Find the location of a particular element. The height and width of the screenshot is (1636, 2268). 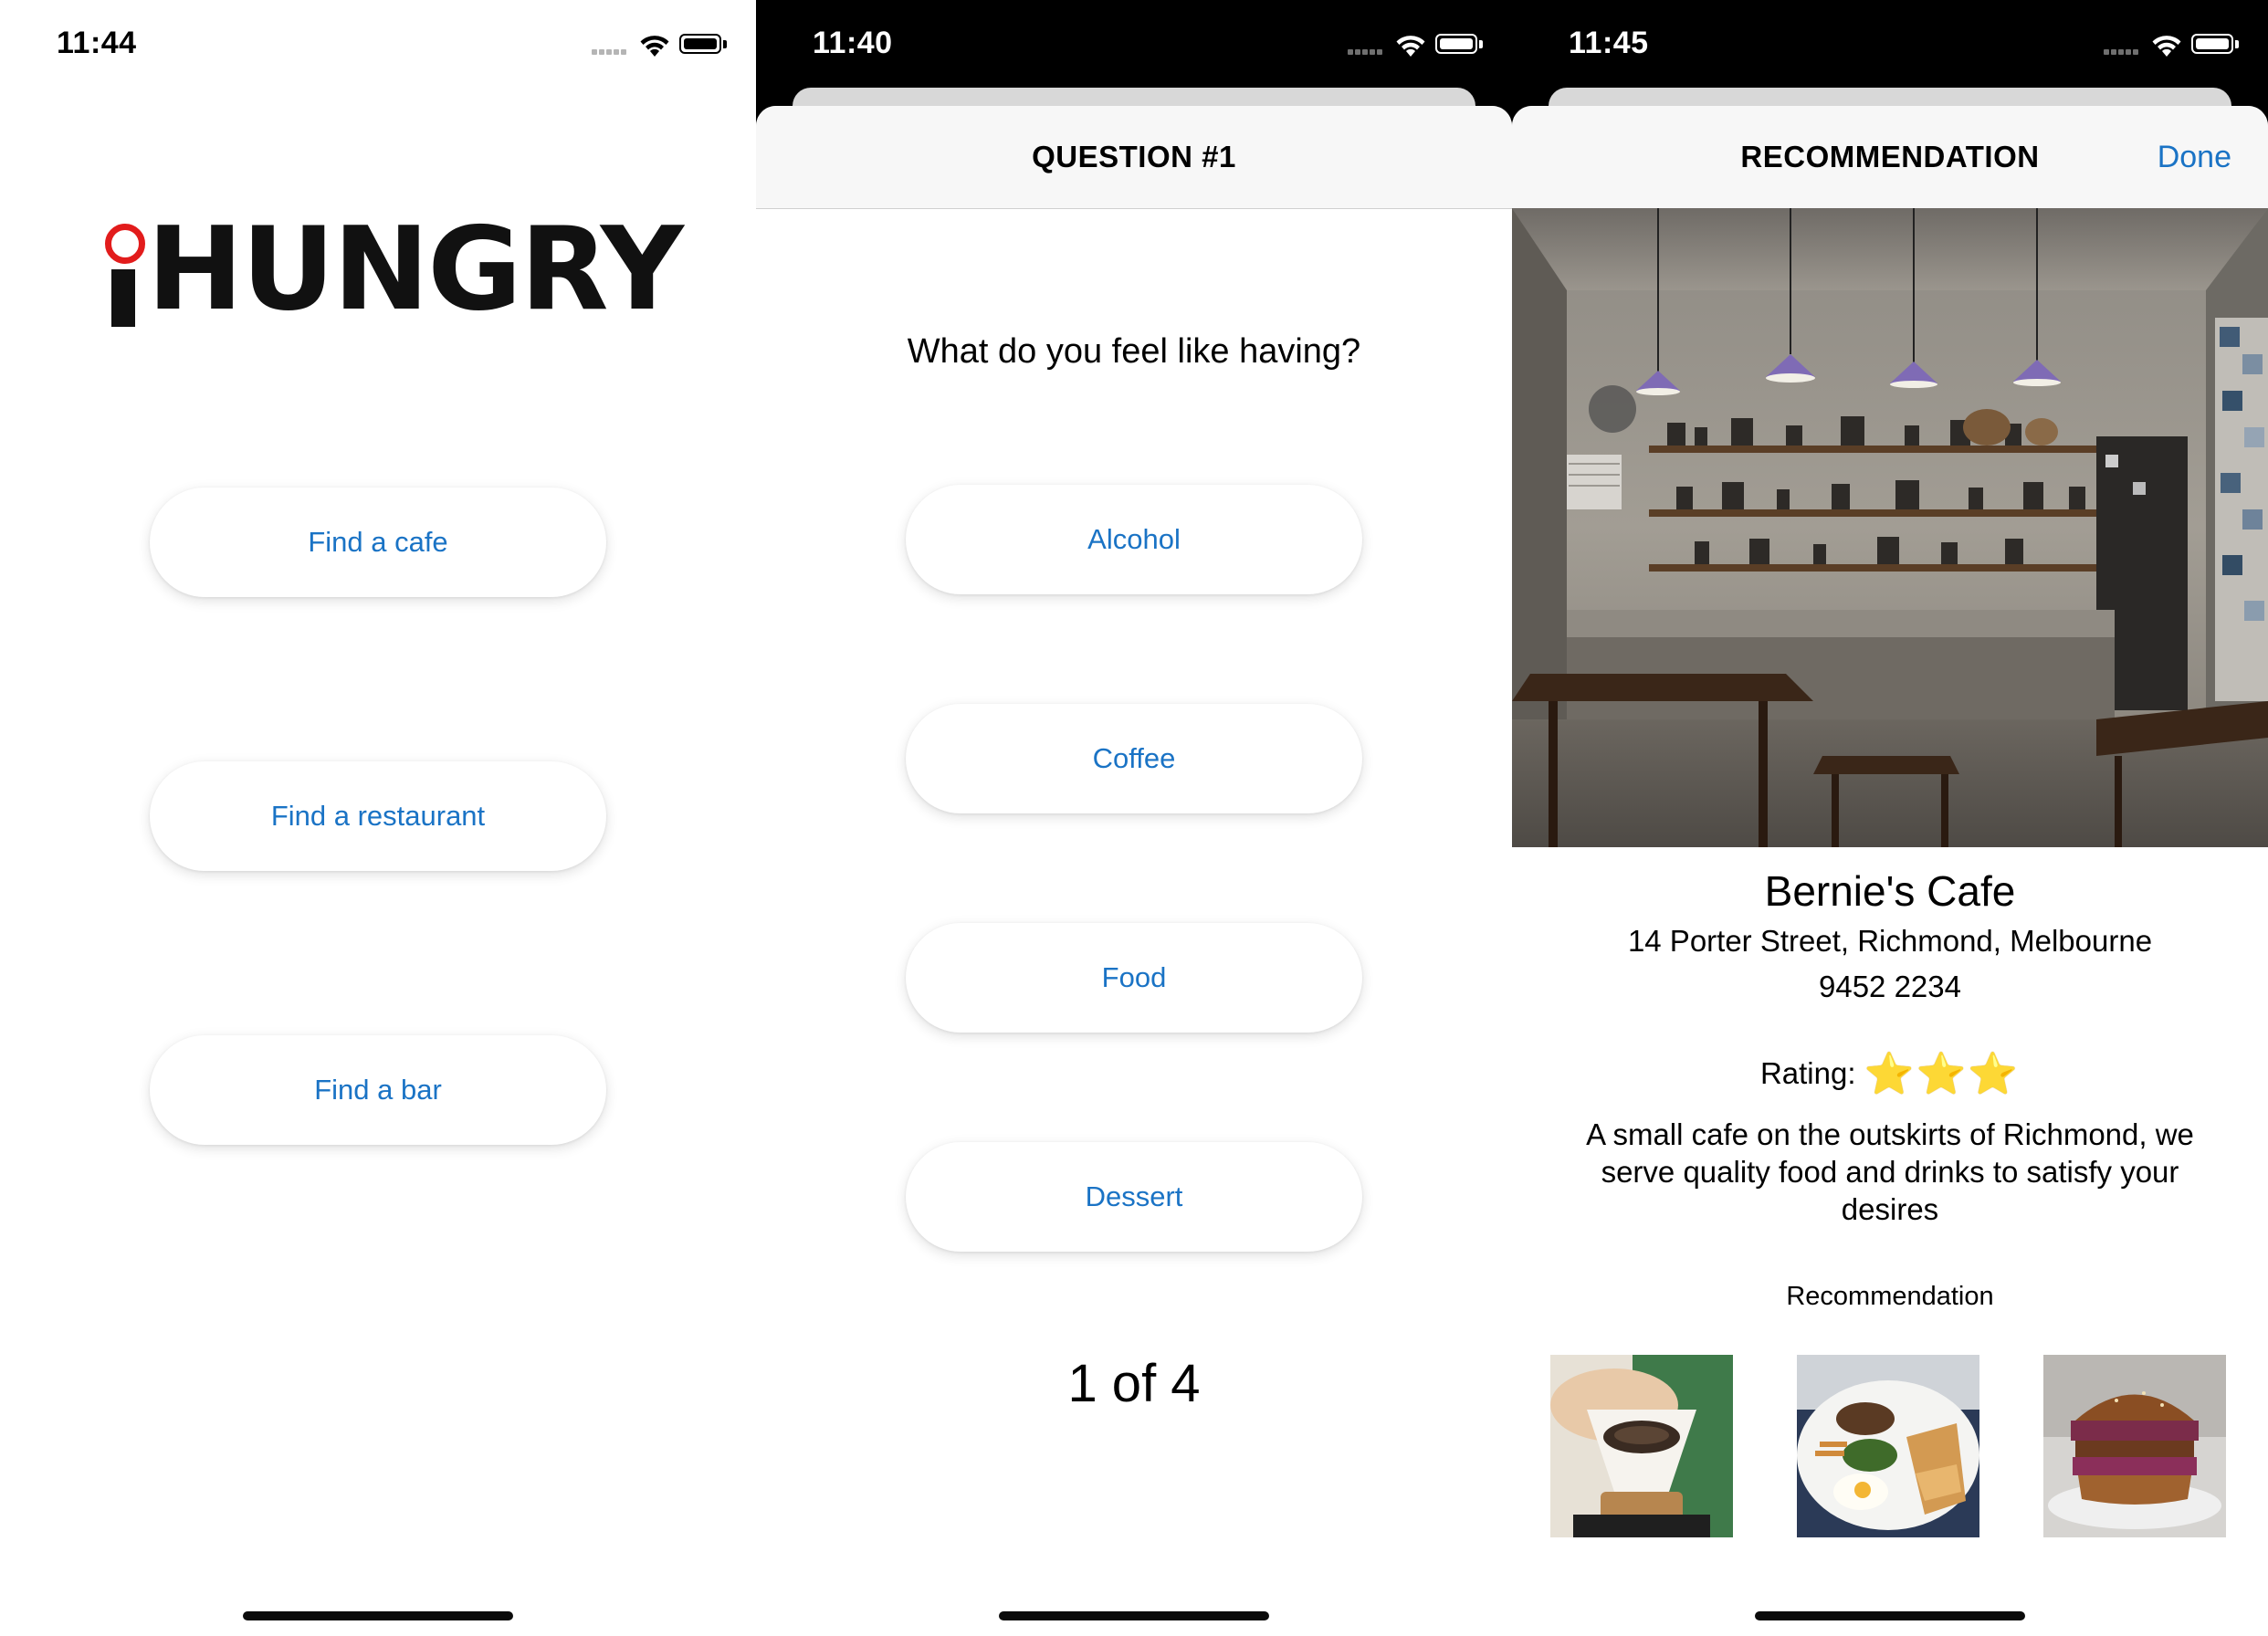

option-alcohol-button: Alcohol is located at coordinates (1134, 539).